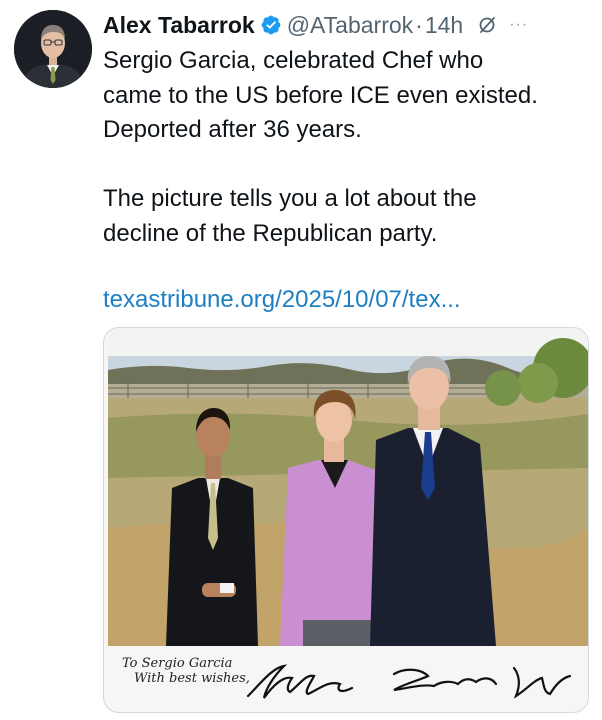  Describe the element at coordinates (320, 95) in the screenshot. I see `text-line: came to the US before ICE even existed.` at that location.